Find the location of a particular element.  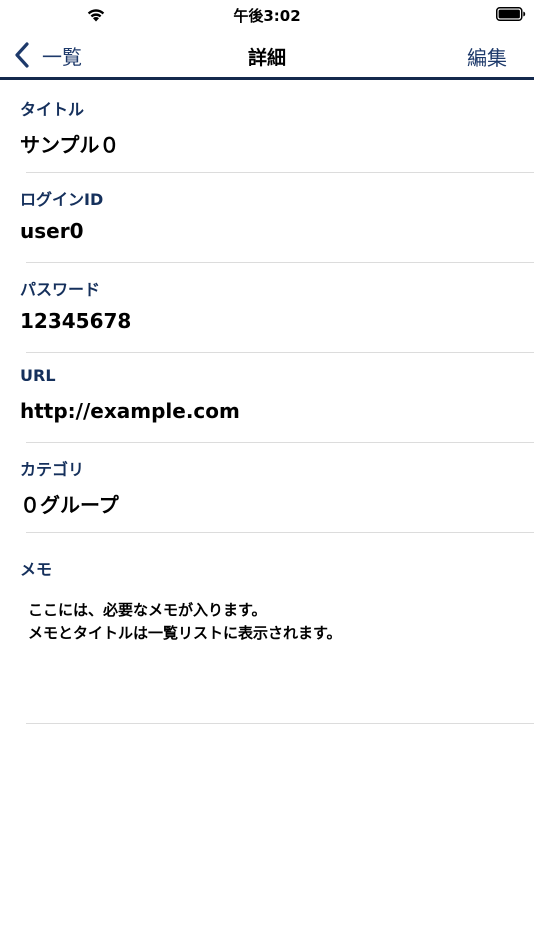

field-password: パスワード 12345678 is located at coordinates (267, 308).